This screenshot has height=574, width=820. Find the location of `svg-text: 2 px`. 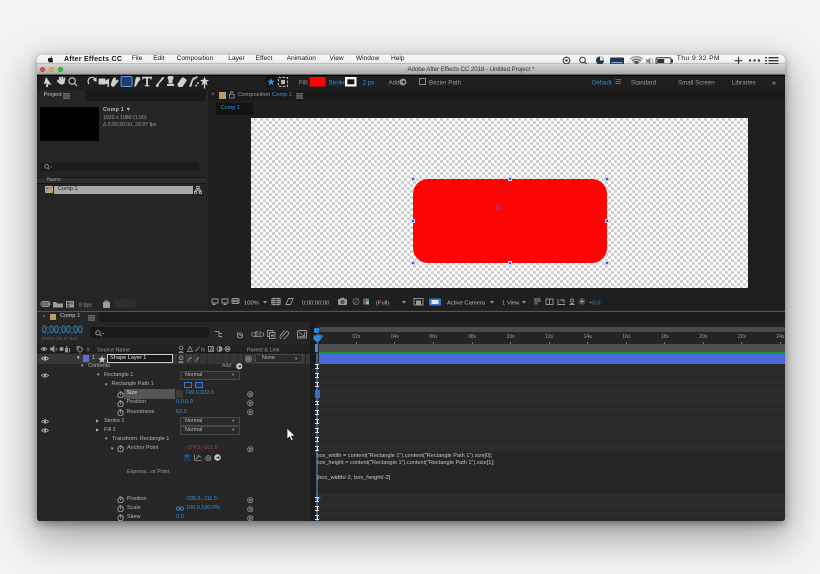

svg-text: 2 px is located at coordinates (369, 83).